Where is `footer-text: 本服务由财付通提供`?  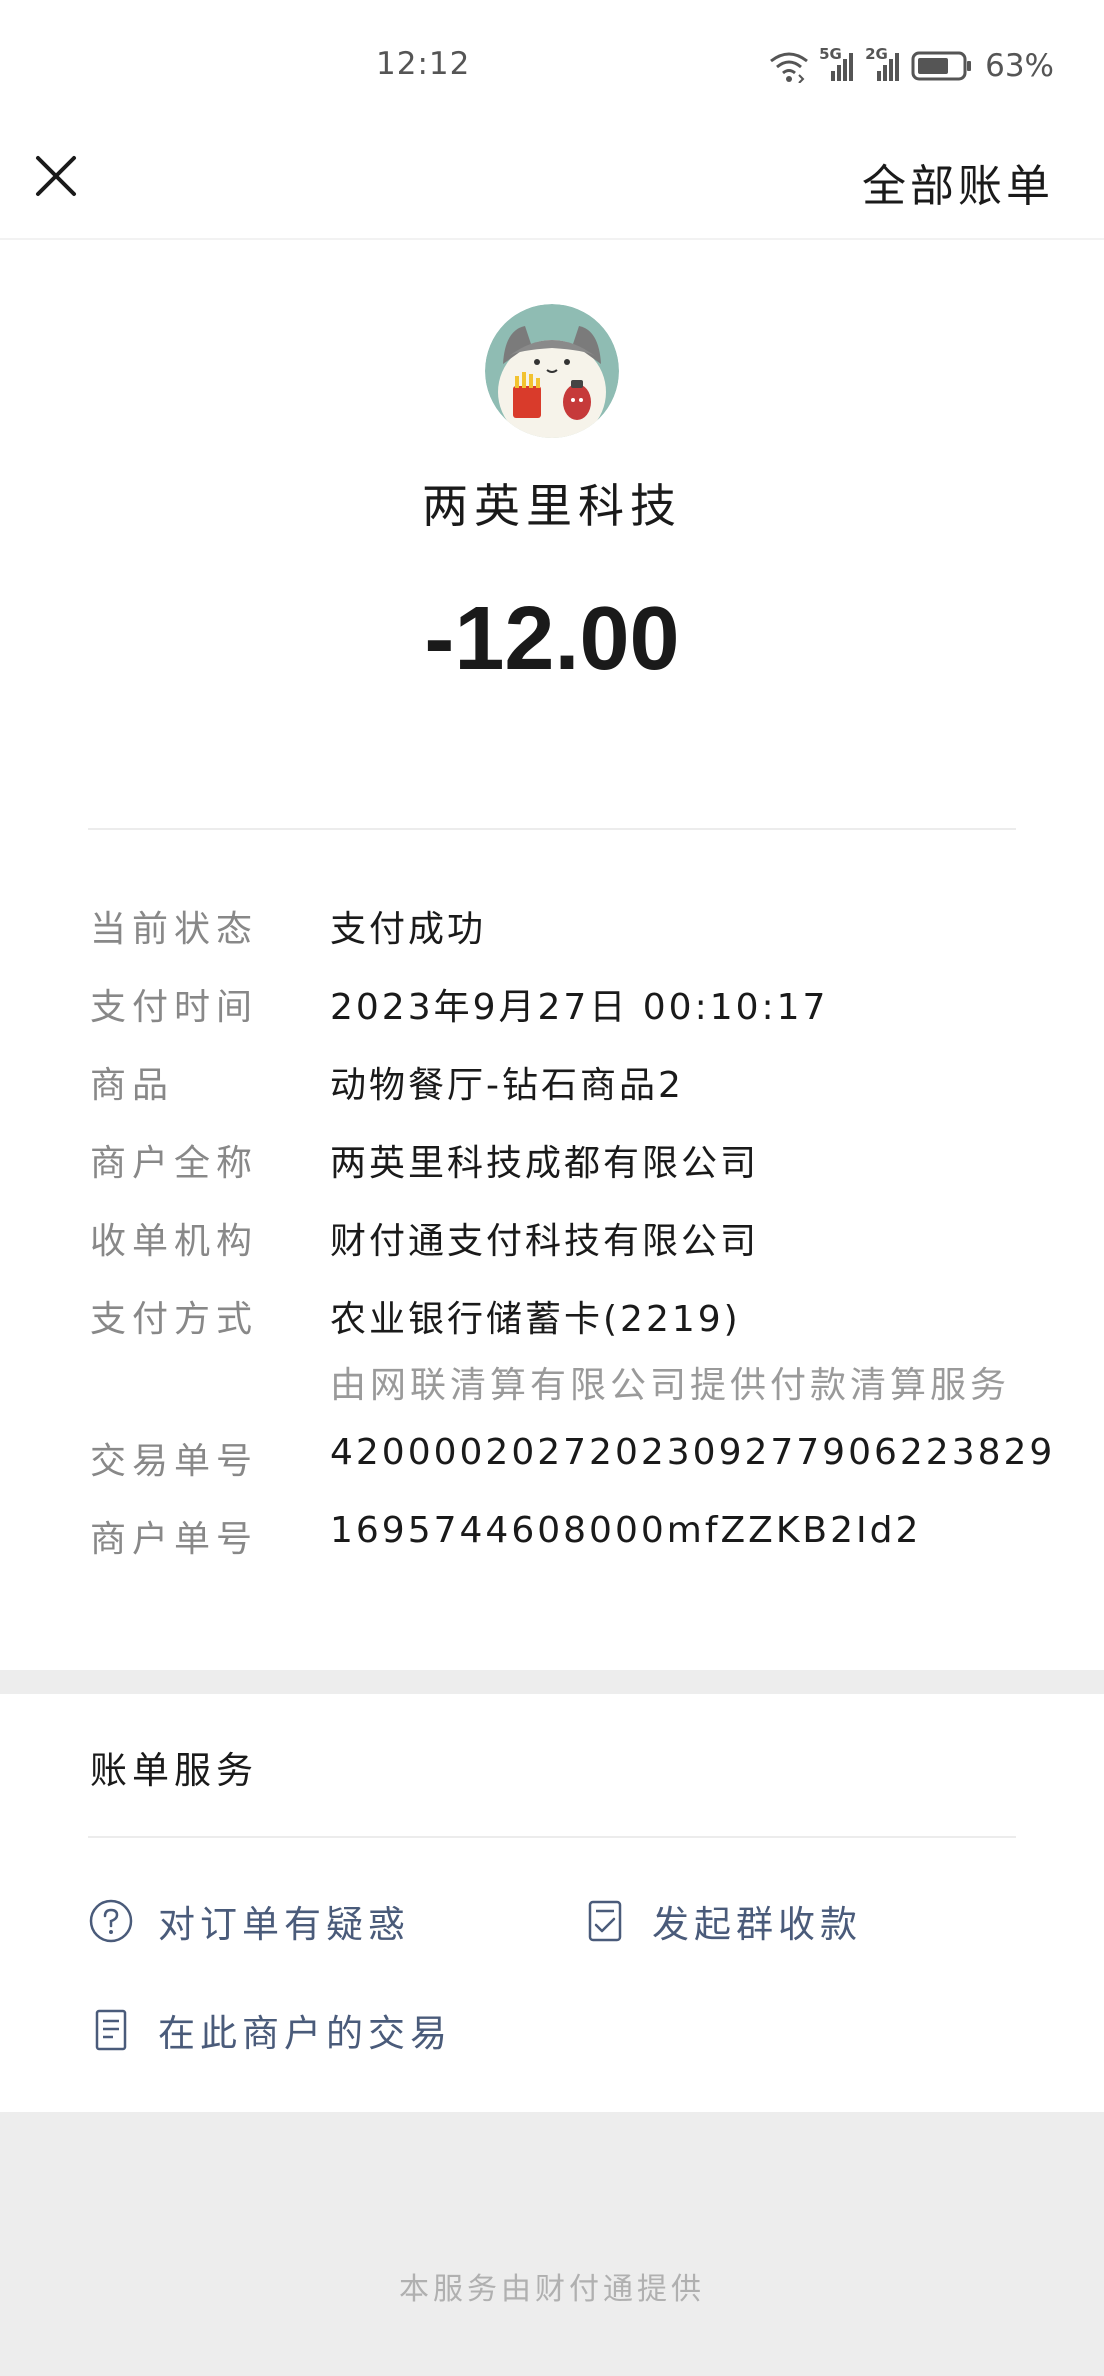
footer-text: 本服务由财付通提供 is located at coordinates (552, 2289).